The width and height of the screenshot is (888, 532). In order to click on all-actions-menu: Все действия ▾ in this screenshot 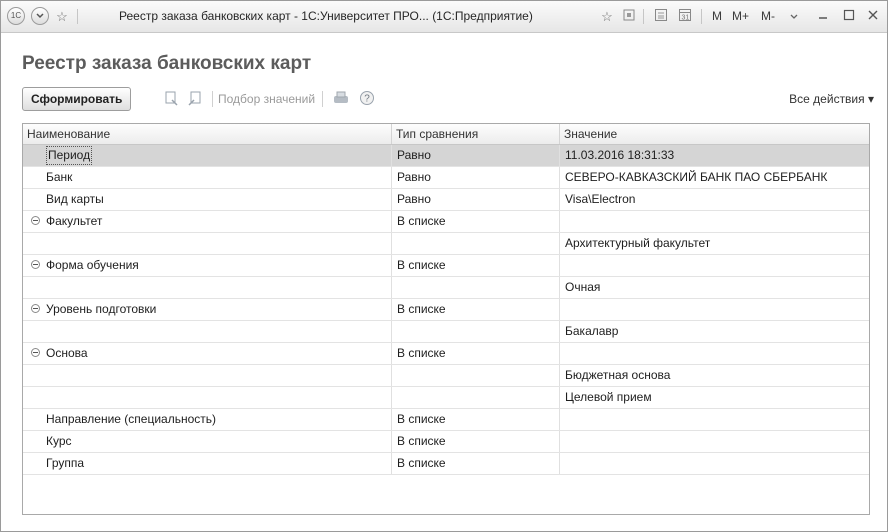, I will do `click(831, 99)`.